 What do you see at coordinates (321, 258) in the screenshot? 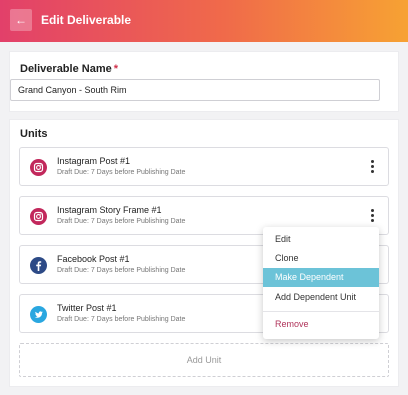
I see `menu-item-clone: Clone` at bounding box center [321, 258].